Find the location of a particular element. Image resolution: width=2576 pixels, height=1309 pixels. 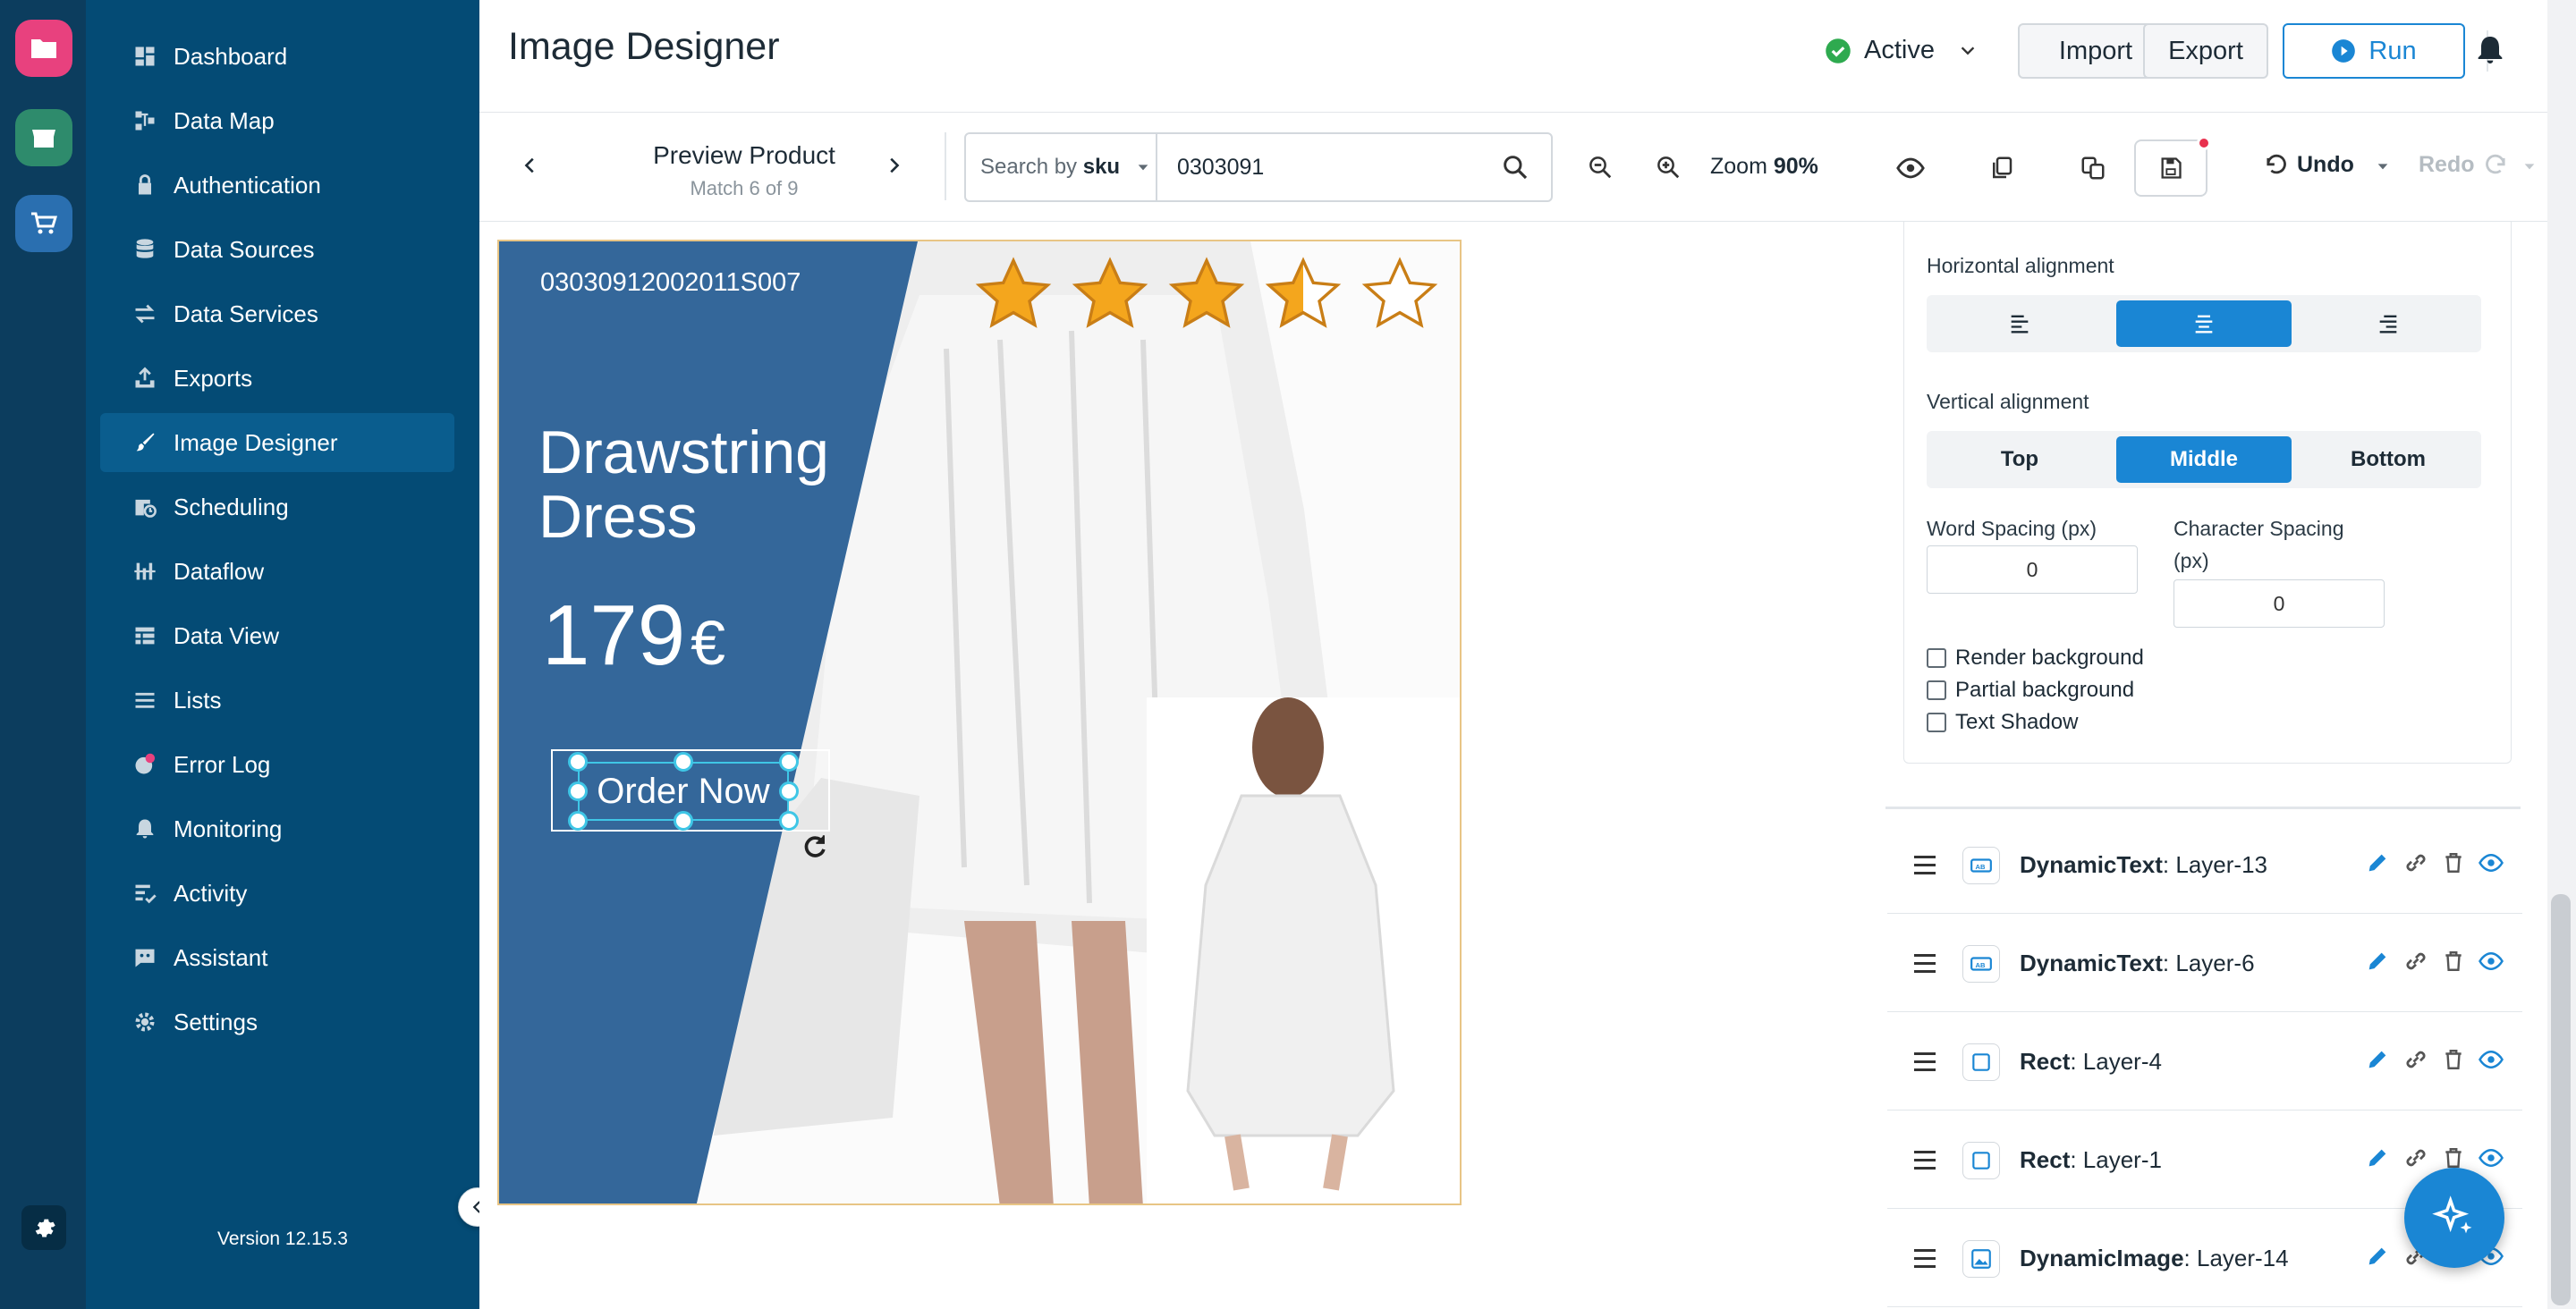

folder-icon is located at coordinates (43, 48).